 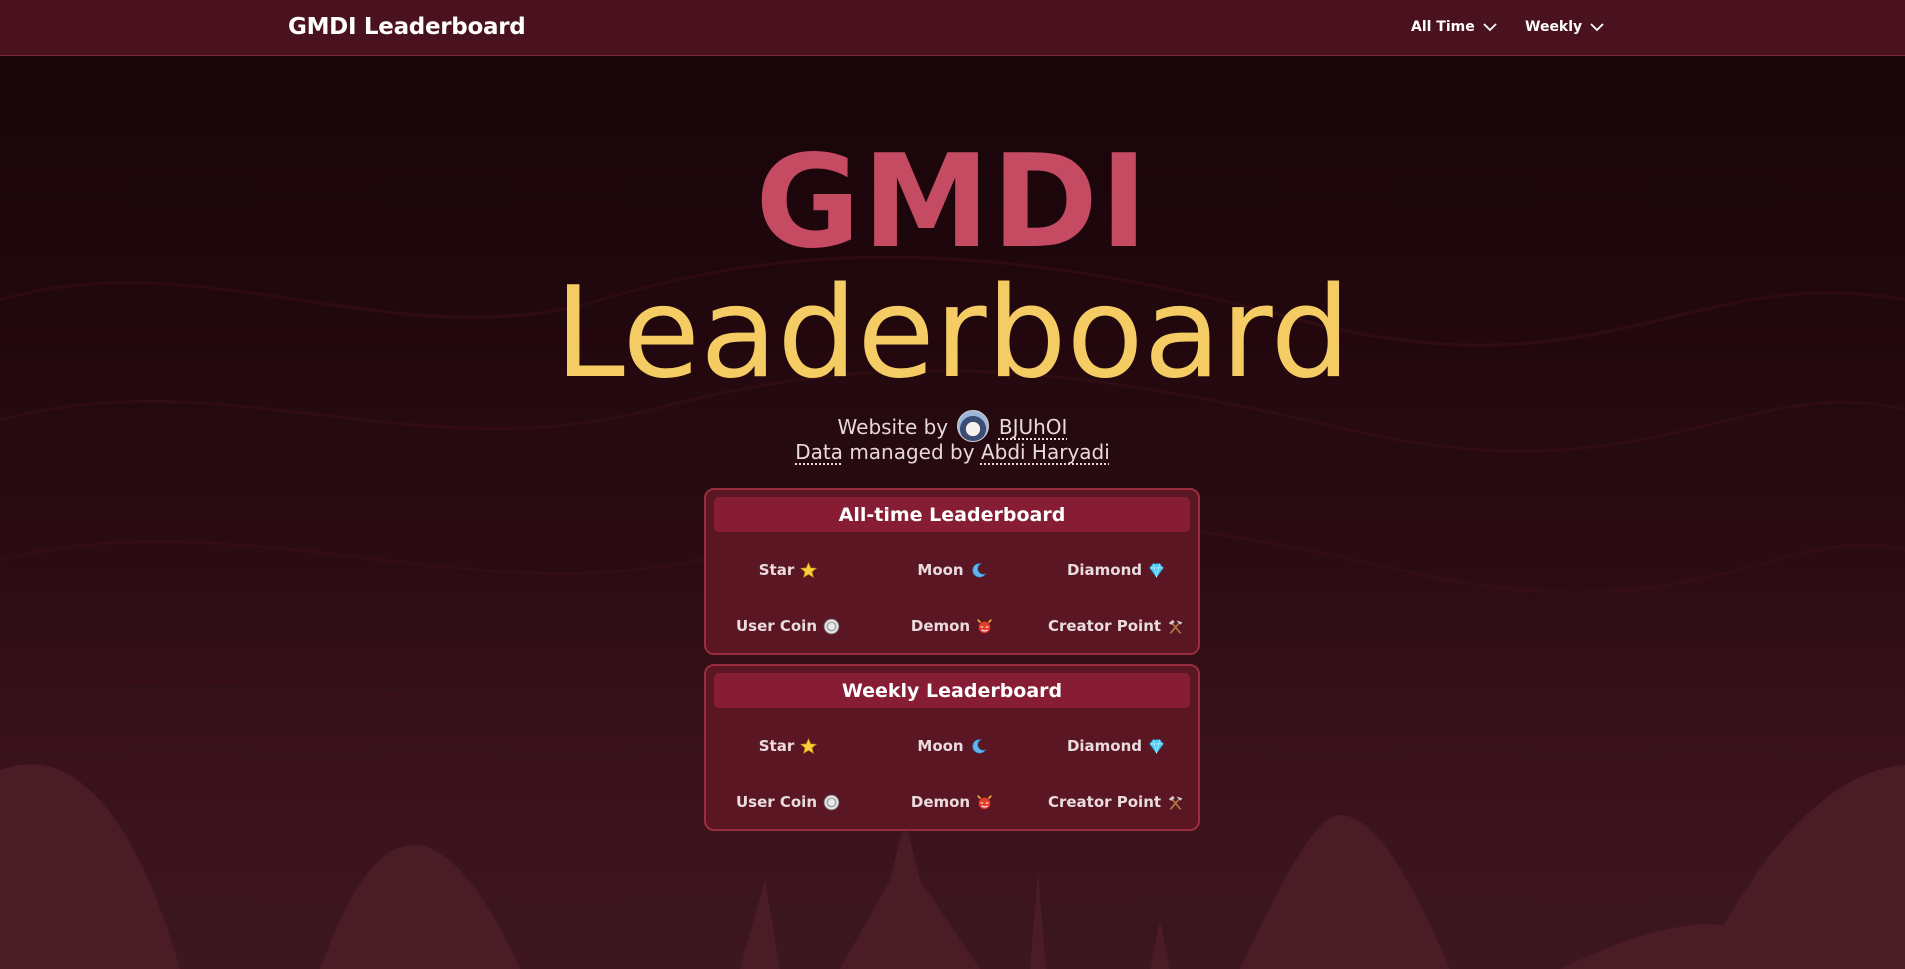 I want to click on all-time-dropdown: All Time, so click(x=1454, y=27).